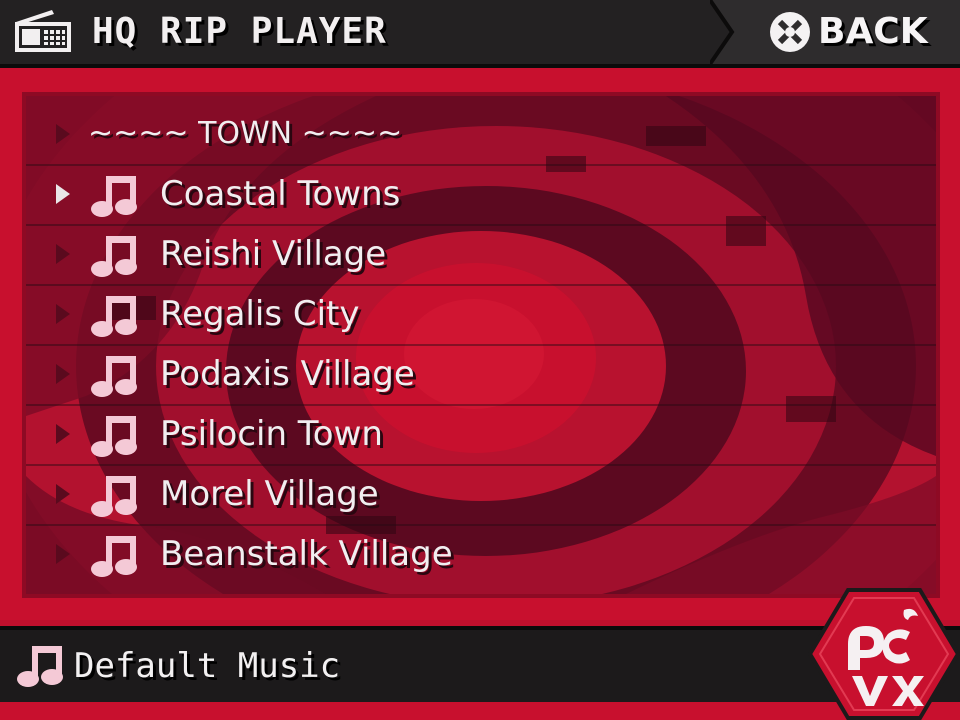 The height and width of the screenshot is (720, 960). What do you see at coordinates (481, 135) in the screenshot?
I see `list-section-header: ~~~~ TOWN ~~~~` at bounding box center [481, 135].